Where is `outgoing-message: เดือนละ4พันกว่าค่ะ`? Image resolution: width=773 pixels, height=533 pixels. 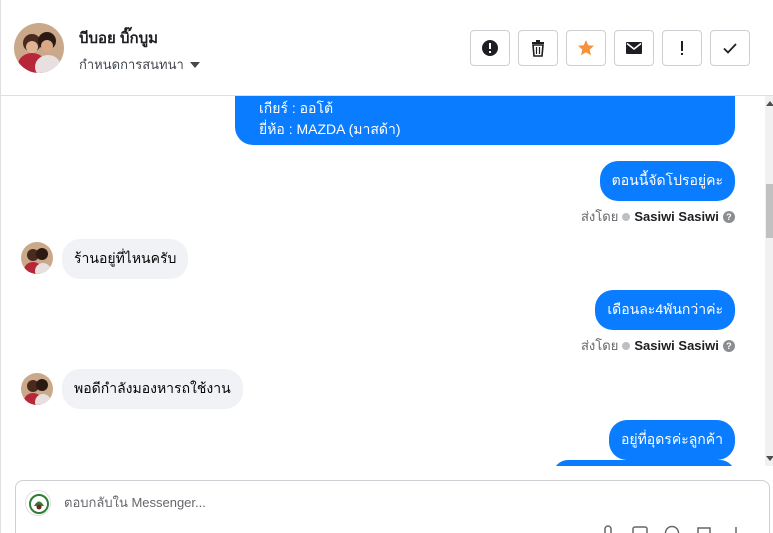
outgoing-message: เดือนละ4พันกว่าค่ะ is located at coordinates (665, 310).